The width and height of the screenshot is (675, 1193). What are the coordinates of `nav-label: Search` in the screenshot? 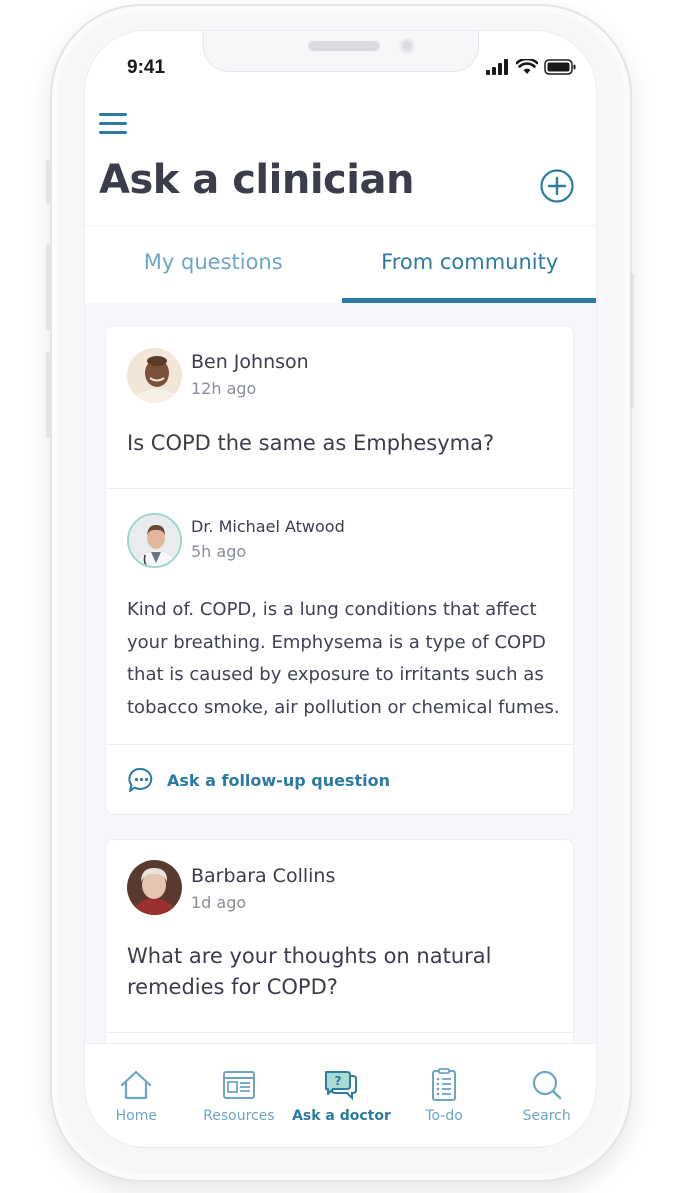 It's located at (546, 1116).